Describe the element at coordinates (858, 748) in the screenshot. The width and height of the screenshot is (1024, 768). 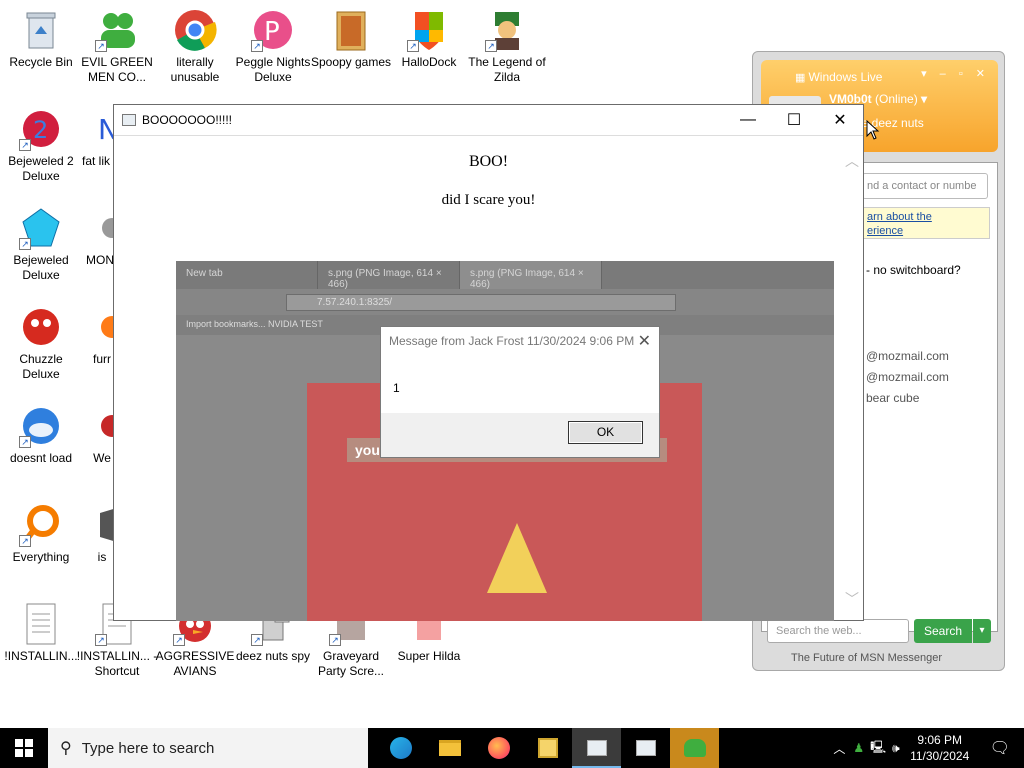
I see `msn-tray-icon: ♟` at that location.